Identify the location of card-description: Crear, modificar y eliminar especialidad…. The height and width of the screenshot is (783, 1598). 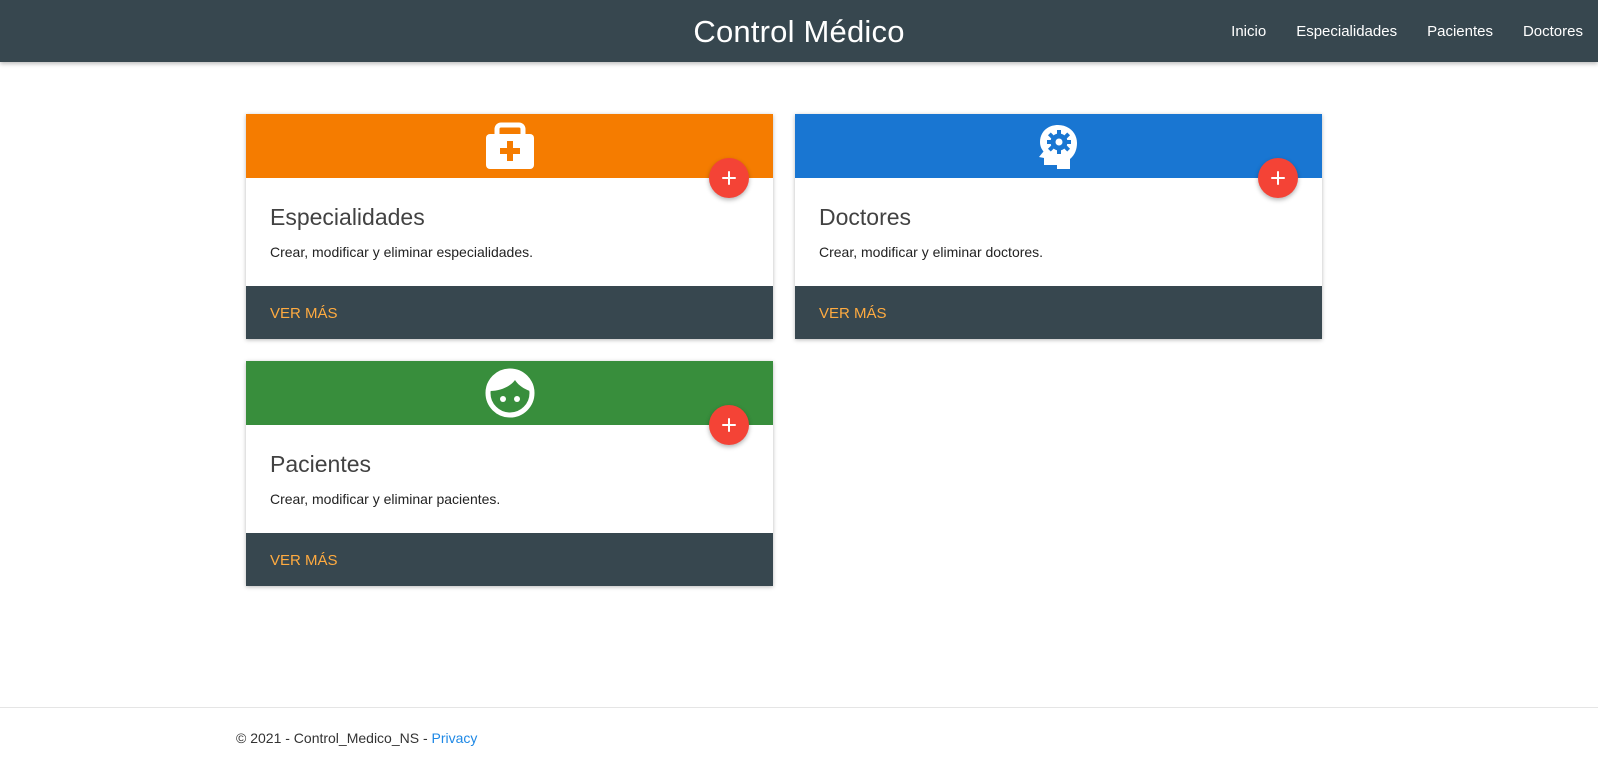
(401, 252).